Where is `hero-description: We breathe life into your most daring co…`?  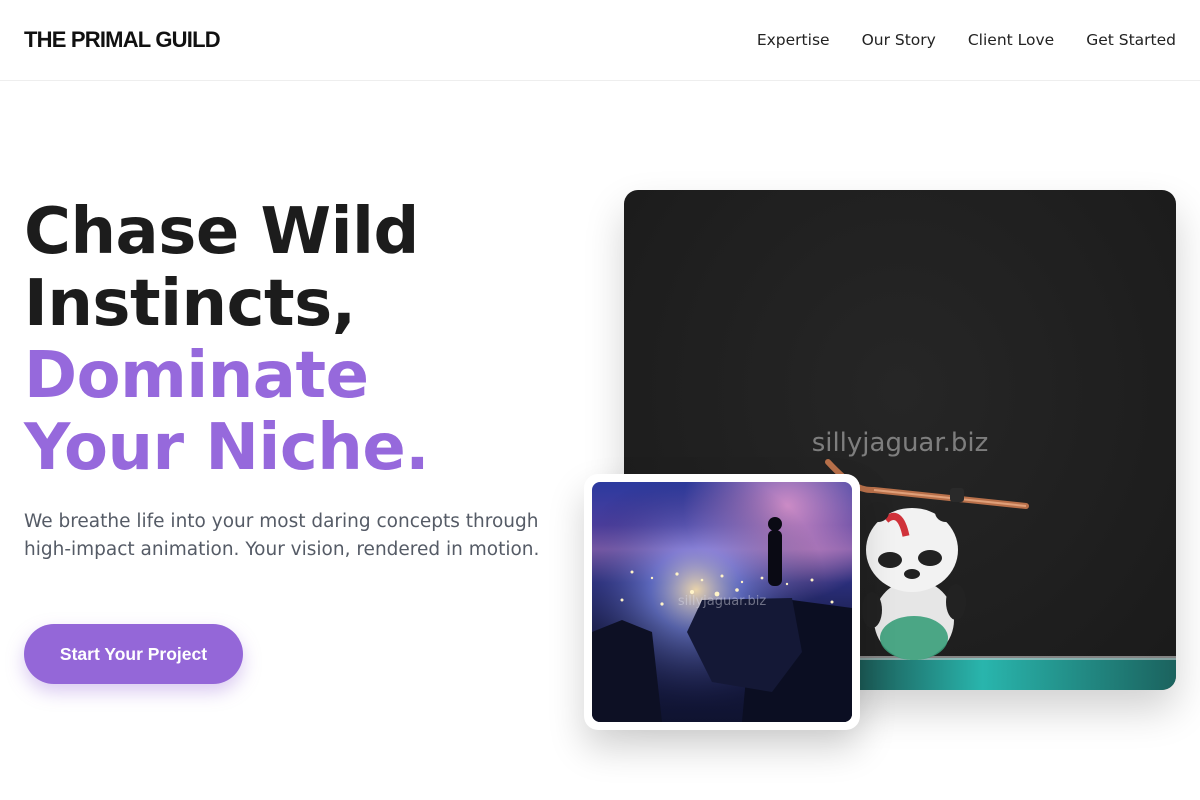
hero-description: We breathe life into your most daring co… is located at coordinates (282, 535).